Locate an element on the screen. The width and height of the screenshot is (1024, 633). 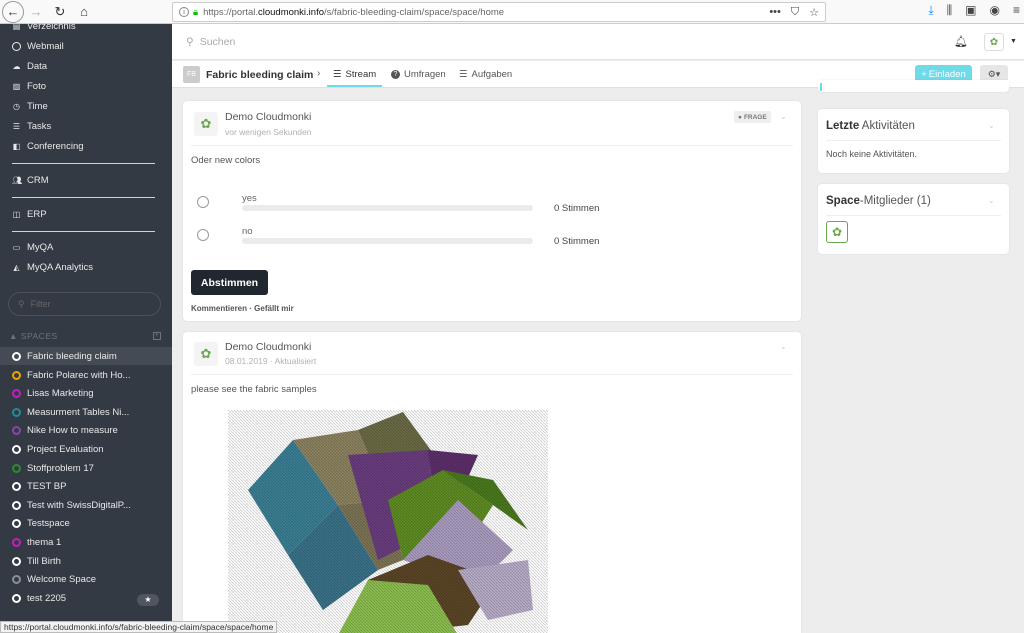
sidebar-space-item: Stoffproblem 17 is located at coordinates (53, 468).